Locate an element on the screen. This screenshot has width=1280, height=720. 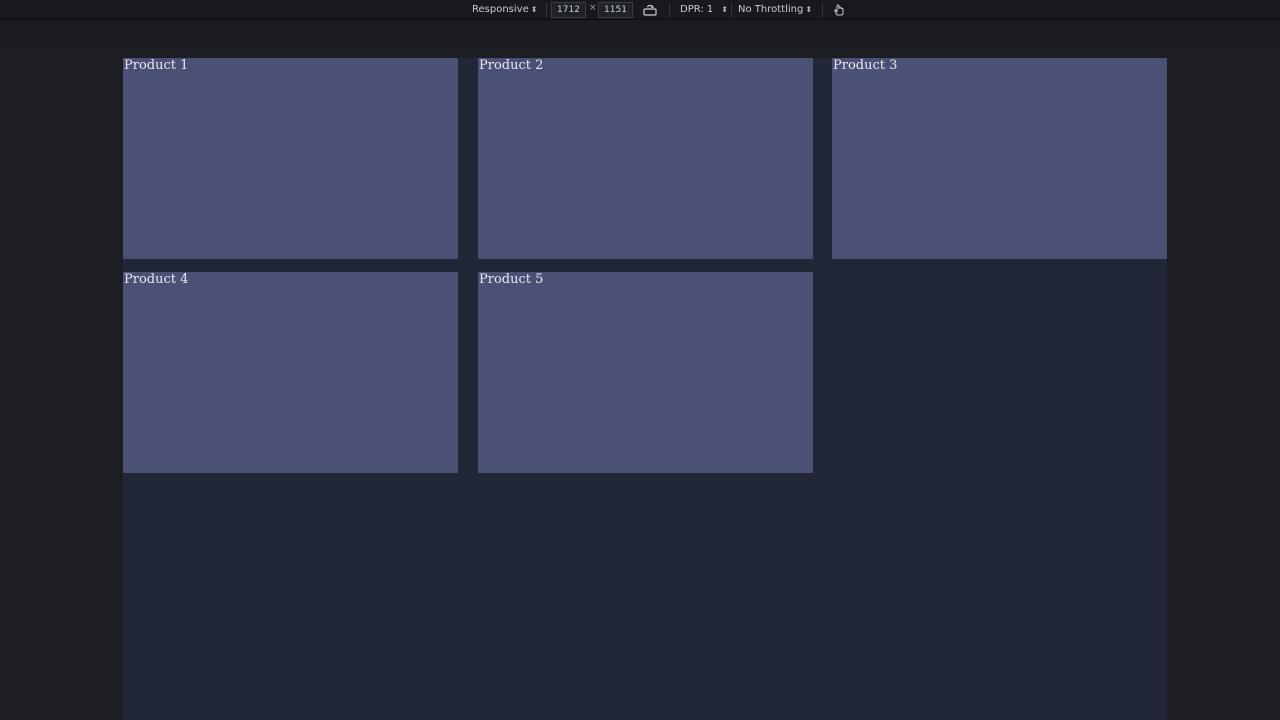
product-card: Product 3 is located at coordinates (999, 158).